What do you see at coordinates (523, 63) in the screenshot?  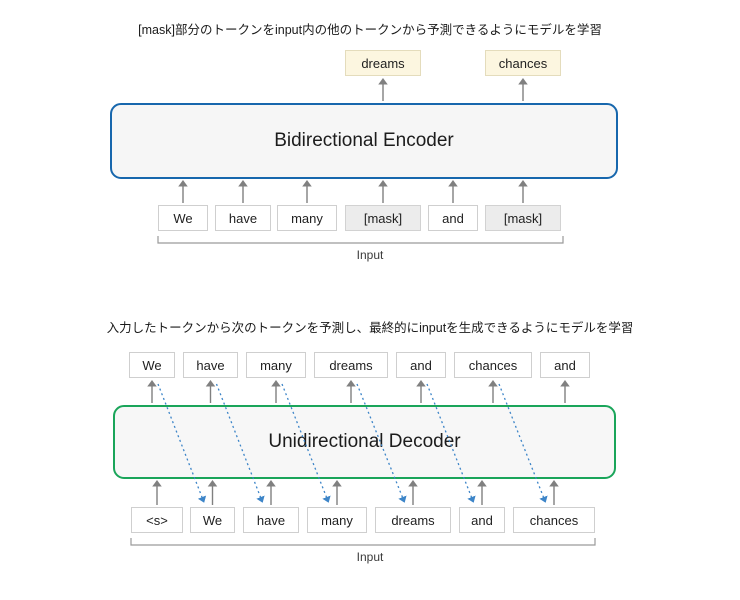 I see `encoder-prediction-token: chances` at bounding box center [523, 63].